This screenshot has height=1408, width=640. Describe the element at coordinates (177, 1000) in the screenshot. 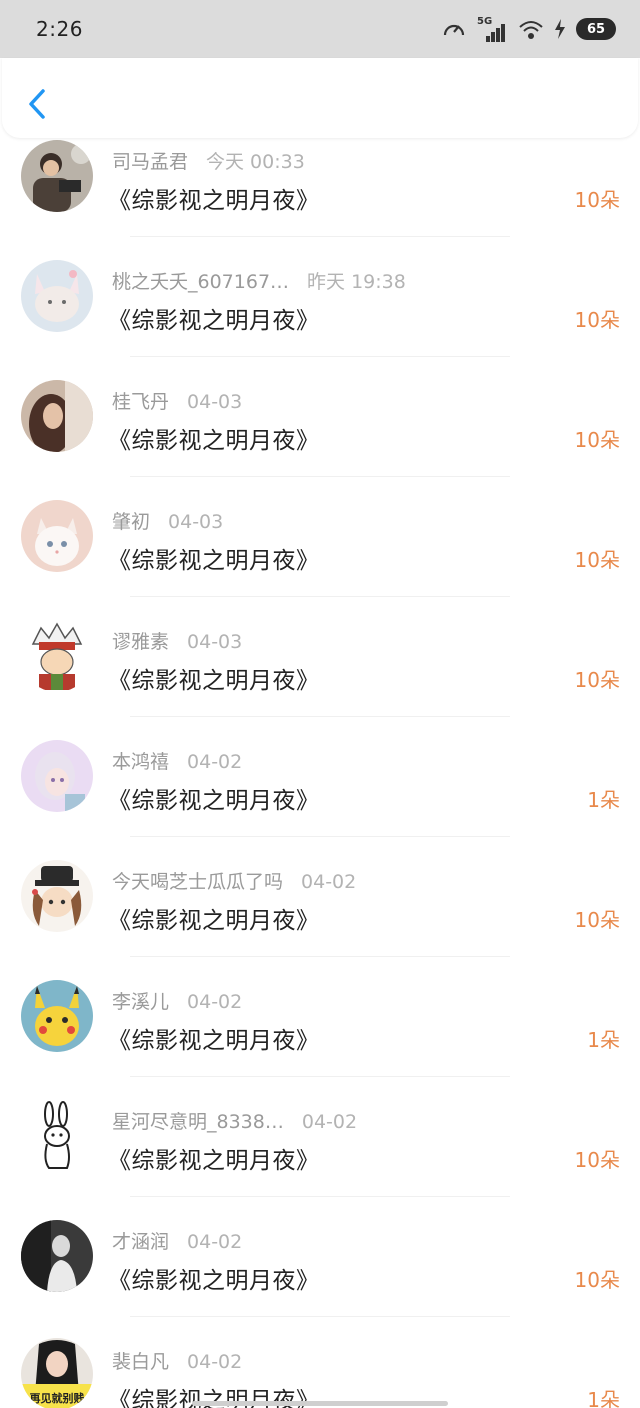

I see `record-meta: 李溪儿 04-02` at that location.